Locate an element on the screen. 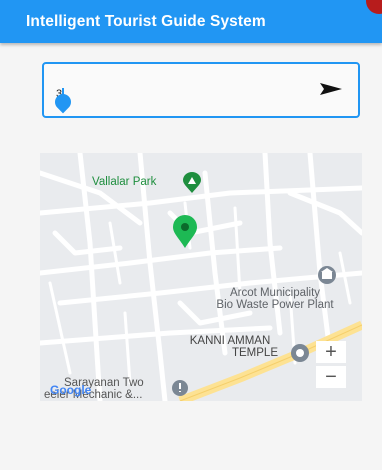  google-logo-text: Google is located at coordinates (71, 390).